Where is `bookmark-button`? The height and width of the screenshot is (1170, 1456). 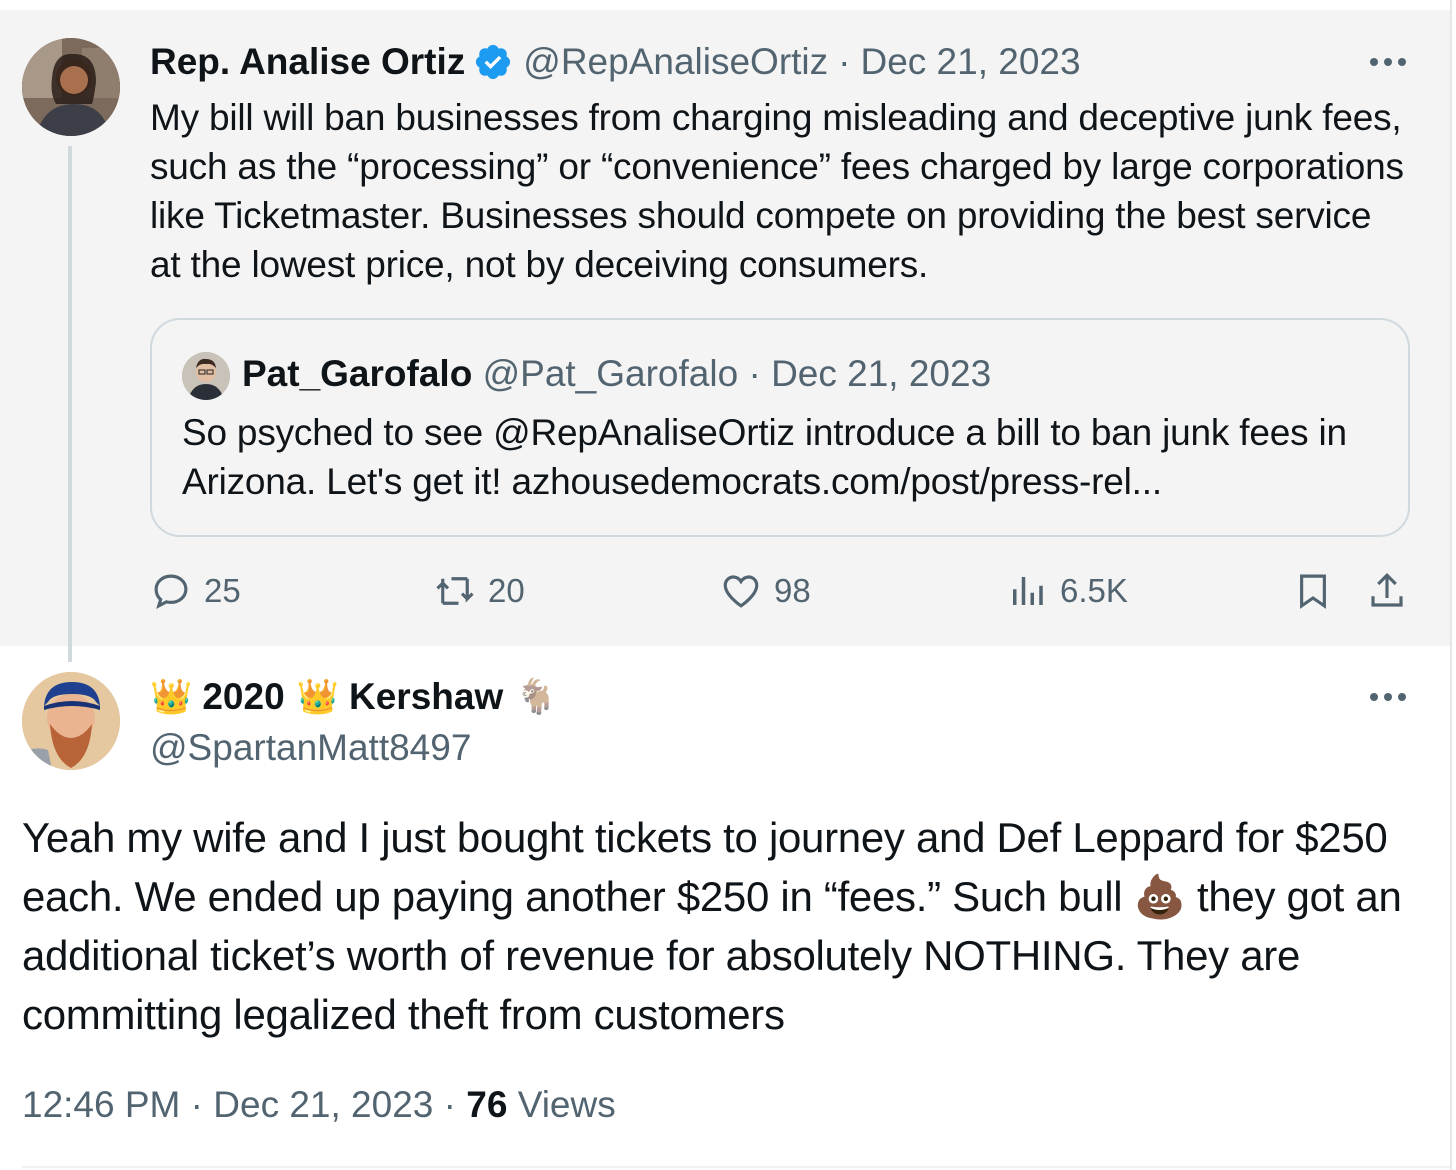 bookmark-button is located at coordinates (1319, 591).